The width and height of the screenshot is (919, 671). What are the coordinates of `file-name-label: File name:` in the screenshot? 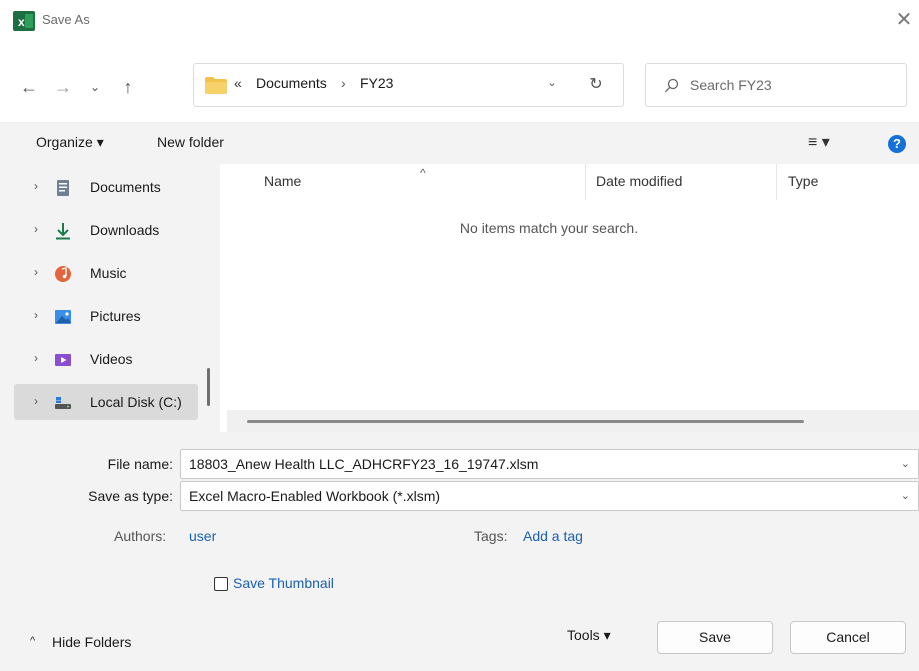 It's located at (140, 464).